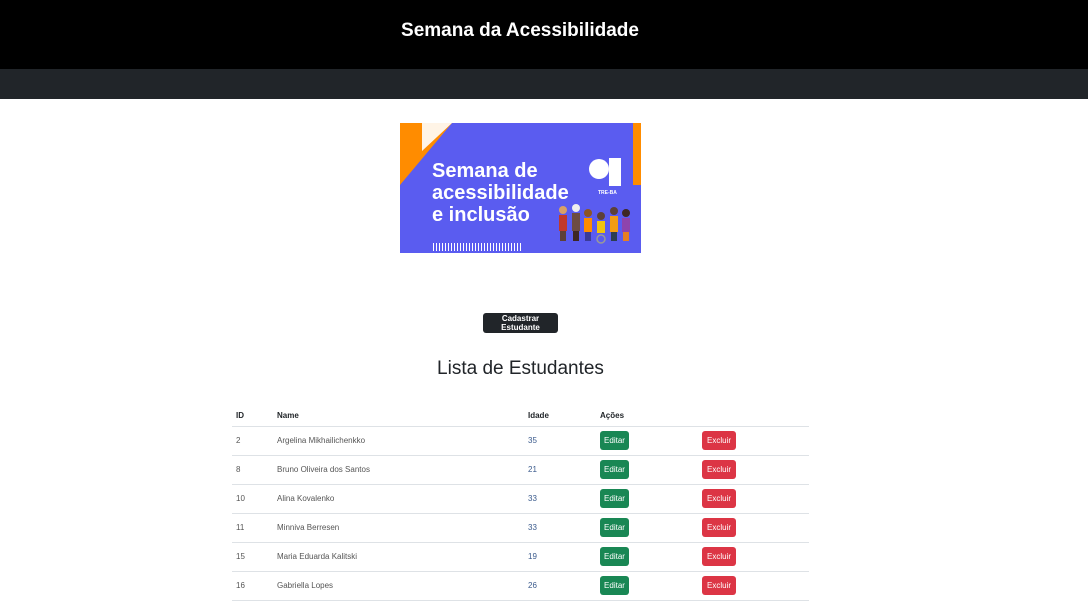 This screenshot has width=1088, height=601. What do you see at coordinates (252, 416) in the screenshot?
I see `col-header-id: ID` at bounding box center [252, 416].